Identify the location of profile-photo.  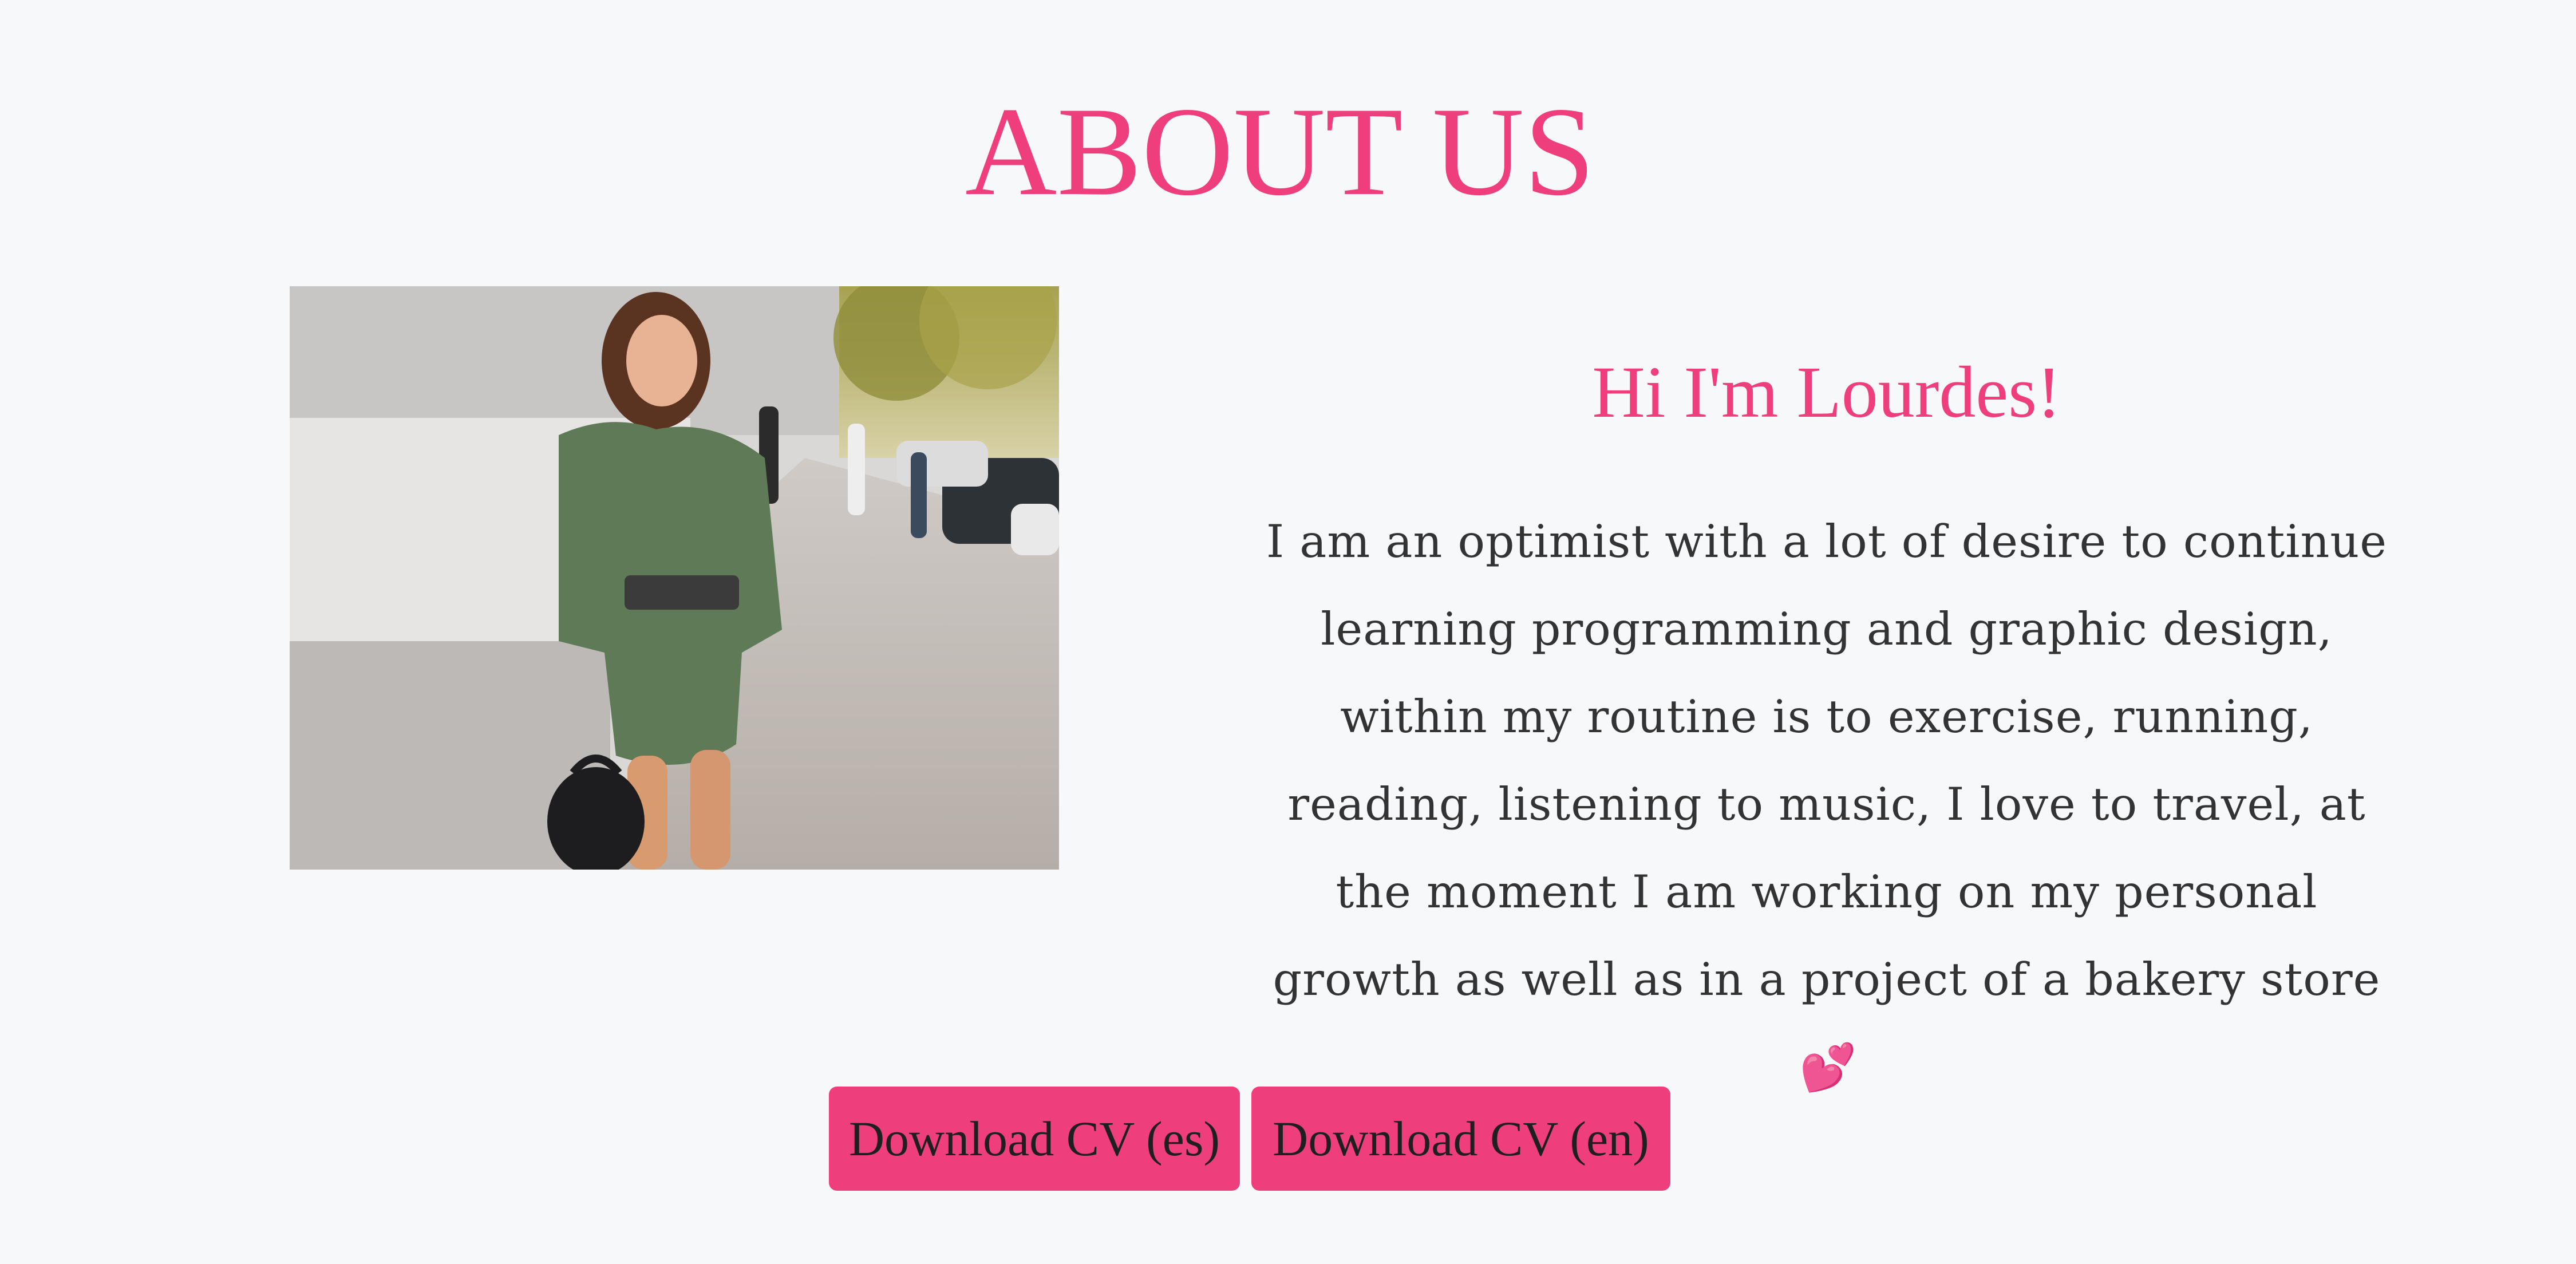
(674, 578).